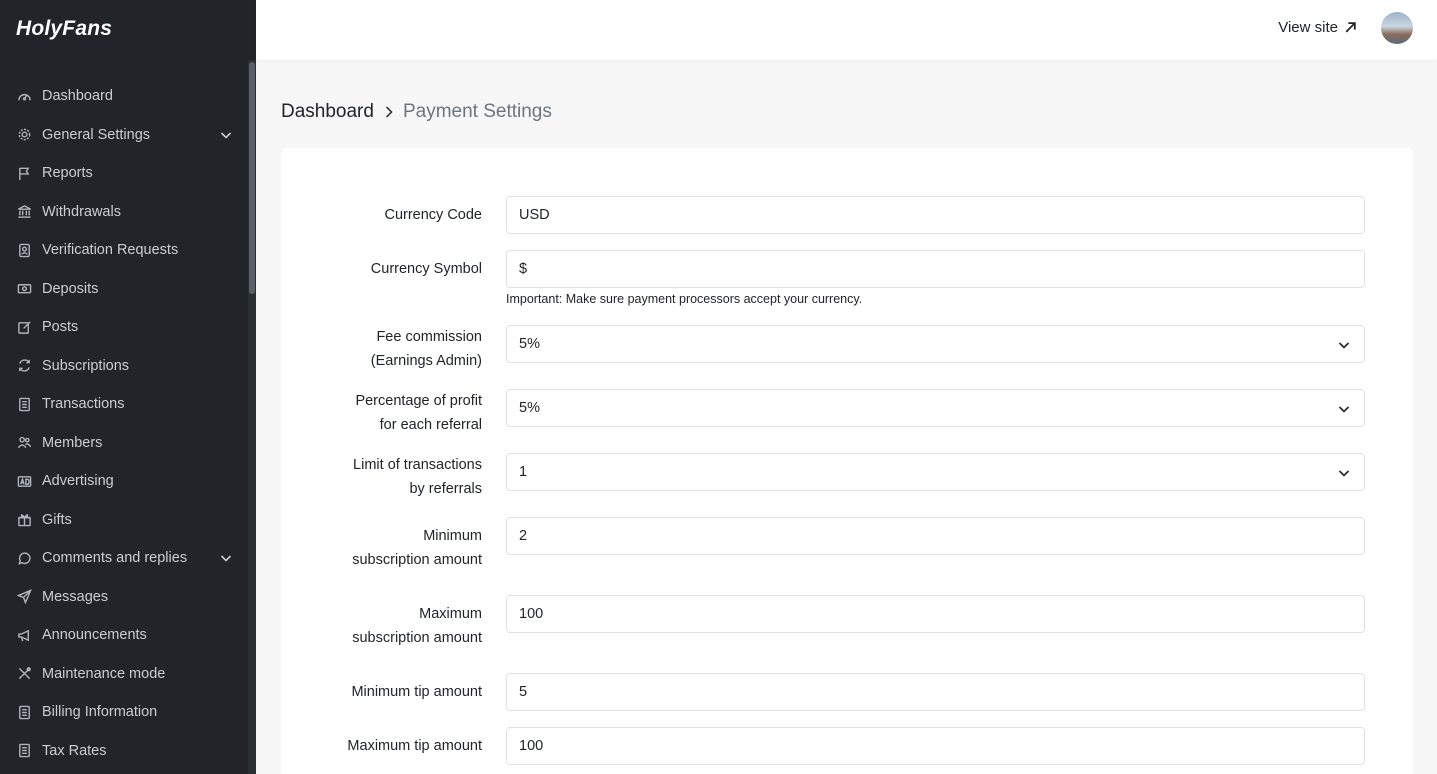 The image size is (1437, 774). I want to click on sidebar-item-deposits: Deposits, so click(124, 289).